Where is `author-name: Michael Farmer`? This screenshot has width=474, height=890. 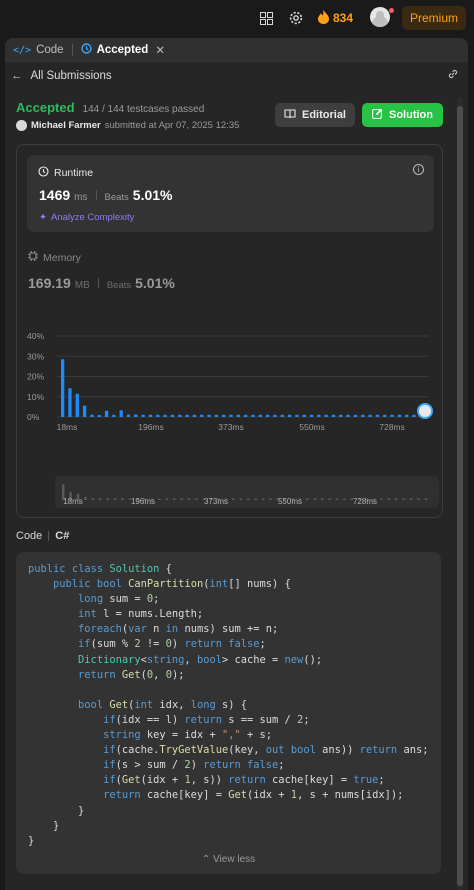
author-name: Michael Farmer is located at coordinates (66, 125).